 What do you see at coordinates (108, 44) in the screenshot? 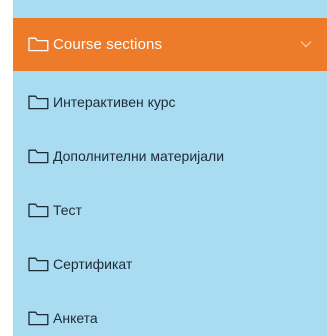
I see `course-sections-title: Course sections` at bounding box center [108, 44].